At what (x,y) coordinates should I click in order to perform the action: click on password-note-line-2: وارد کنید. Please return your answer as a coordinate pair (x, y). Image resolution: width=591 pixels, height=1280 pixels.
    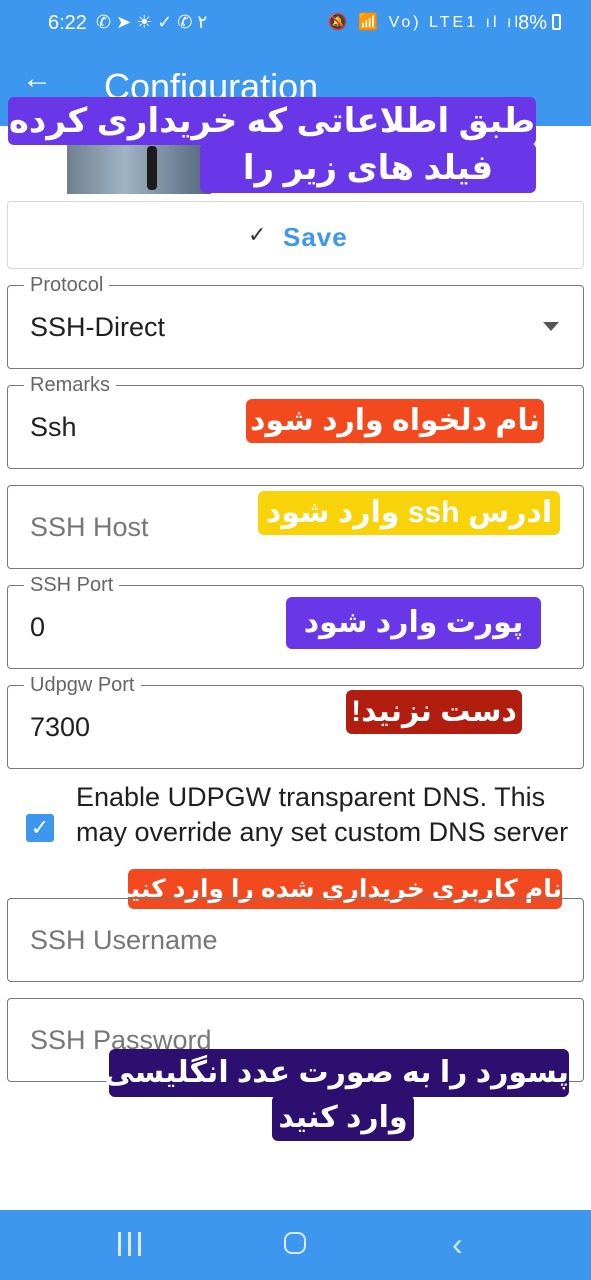
    Looking at the image, I should click on (343, 1118).